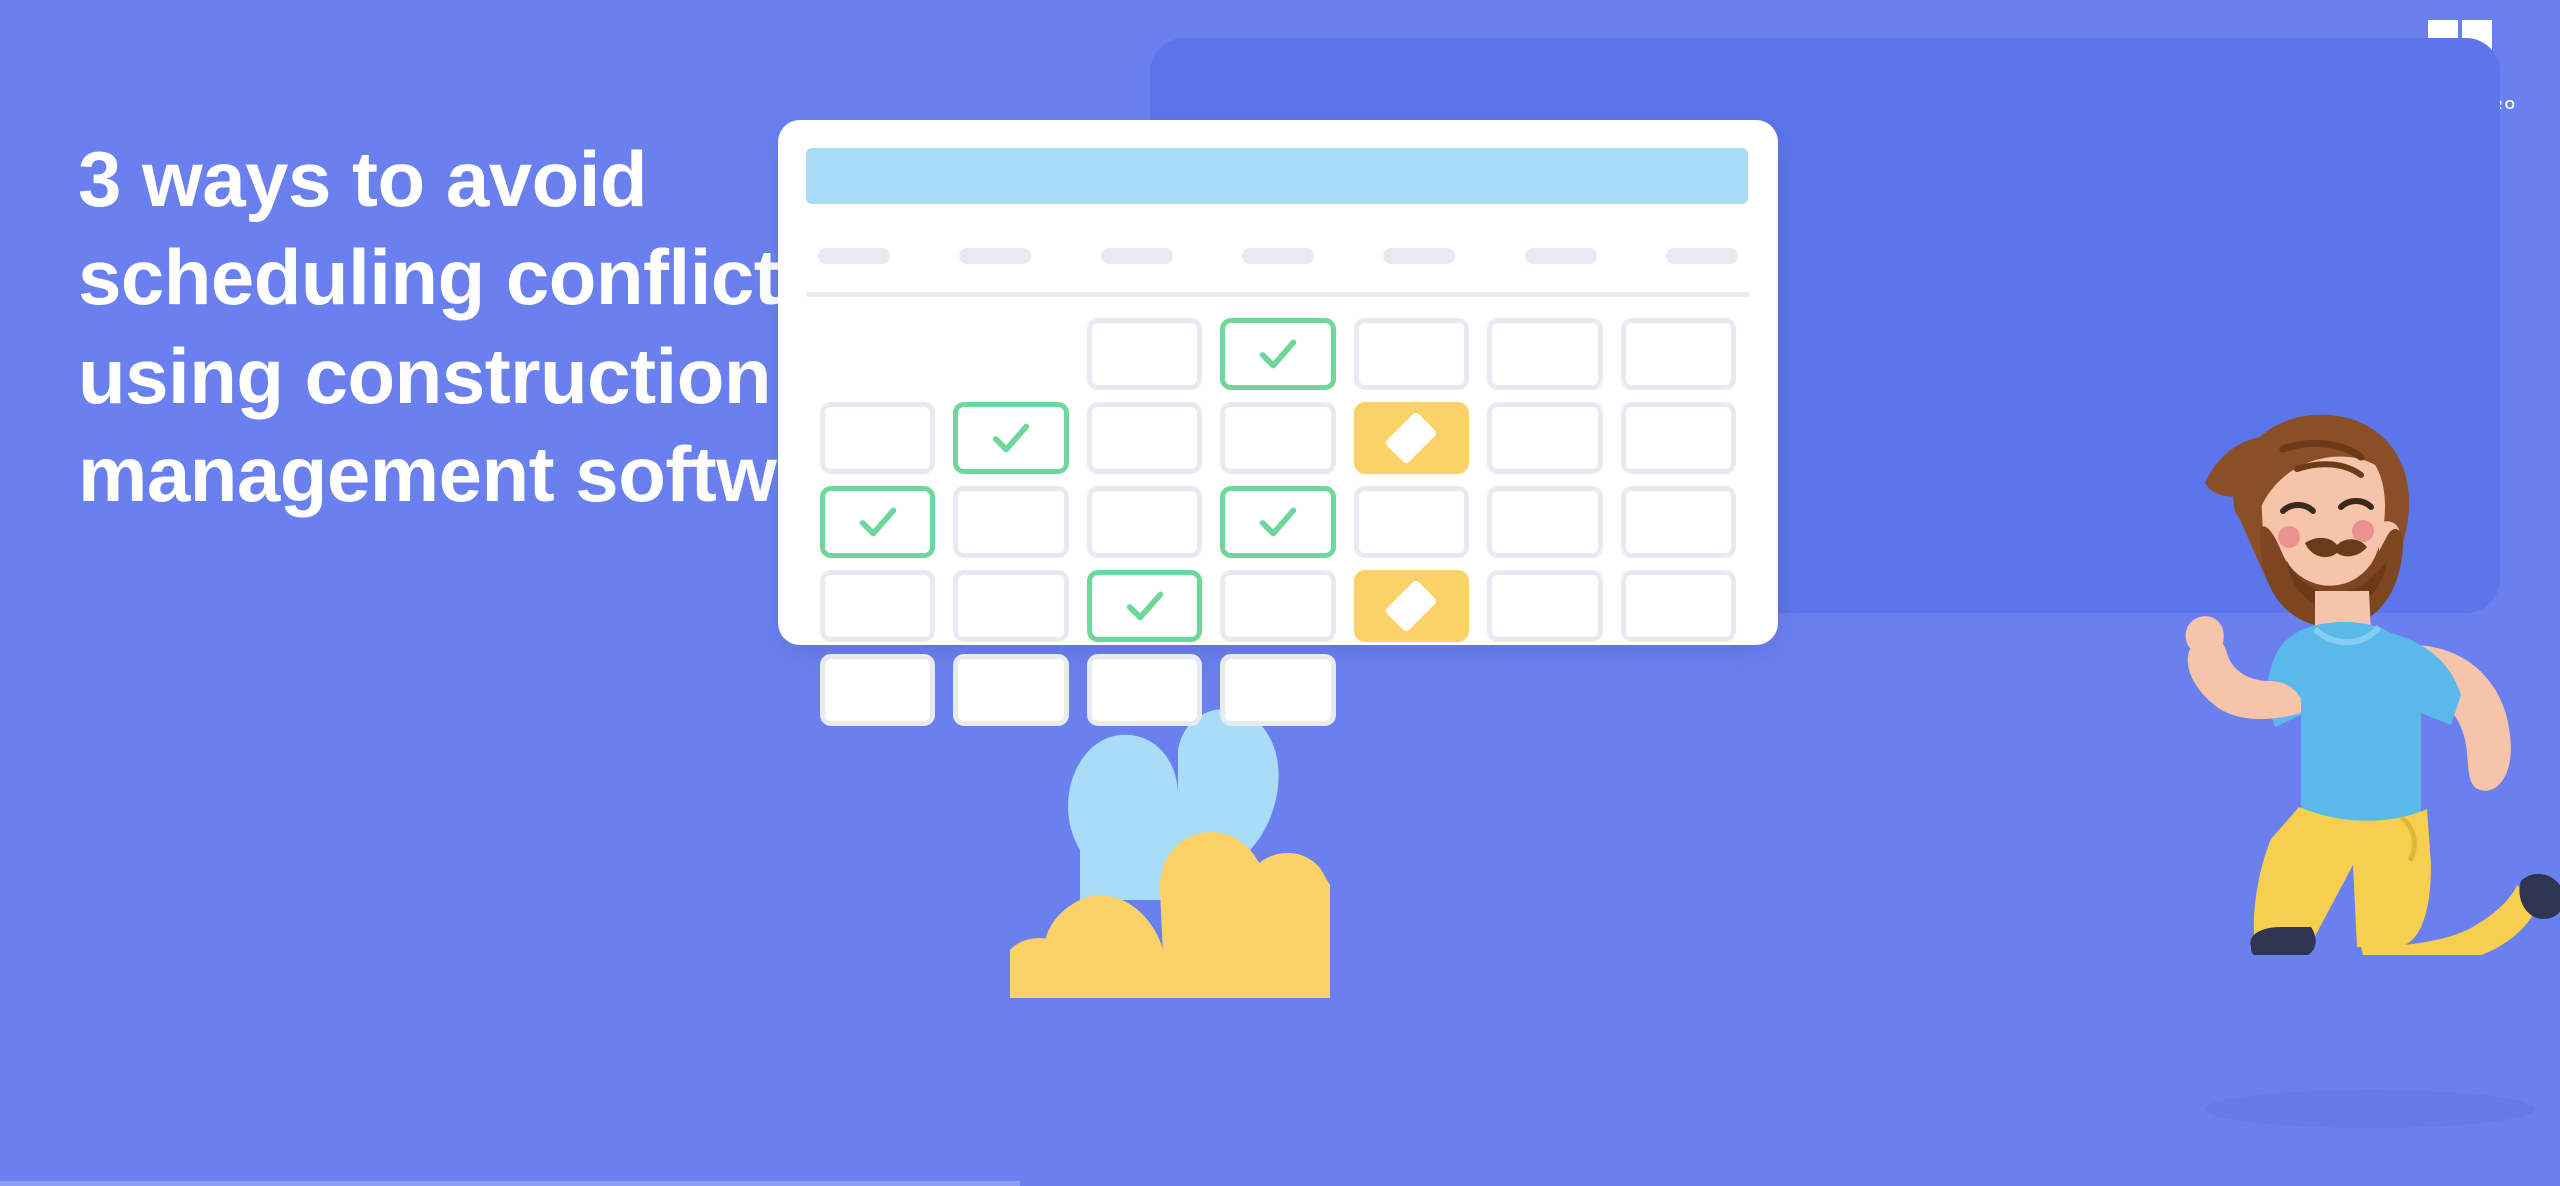 This screenshot has width=2560, height=1186. I want to click on calendar-weekday-row, so click(1278, 256).